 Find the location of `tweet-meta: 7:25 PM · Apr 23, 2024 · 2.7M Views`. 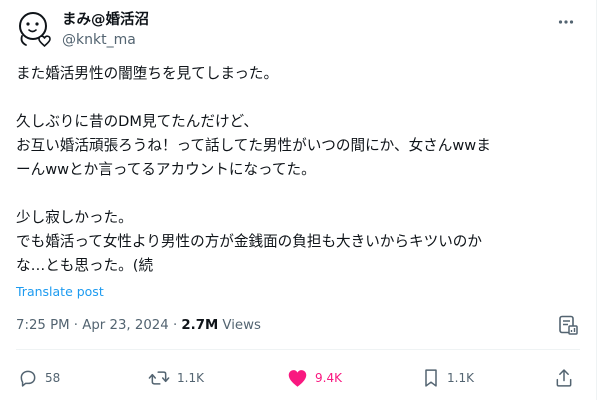

tweet-meta: 7:25 PM · Apr 23, 2024 · 2.7M Views is located at coordinates (138, 325).